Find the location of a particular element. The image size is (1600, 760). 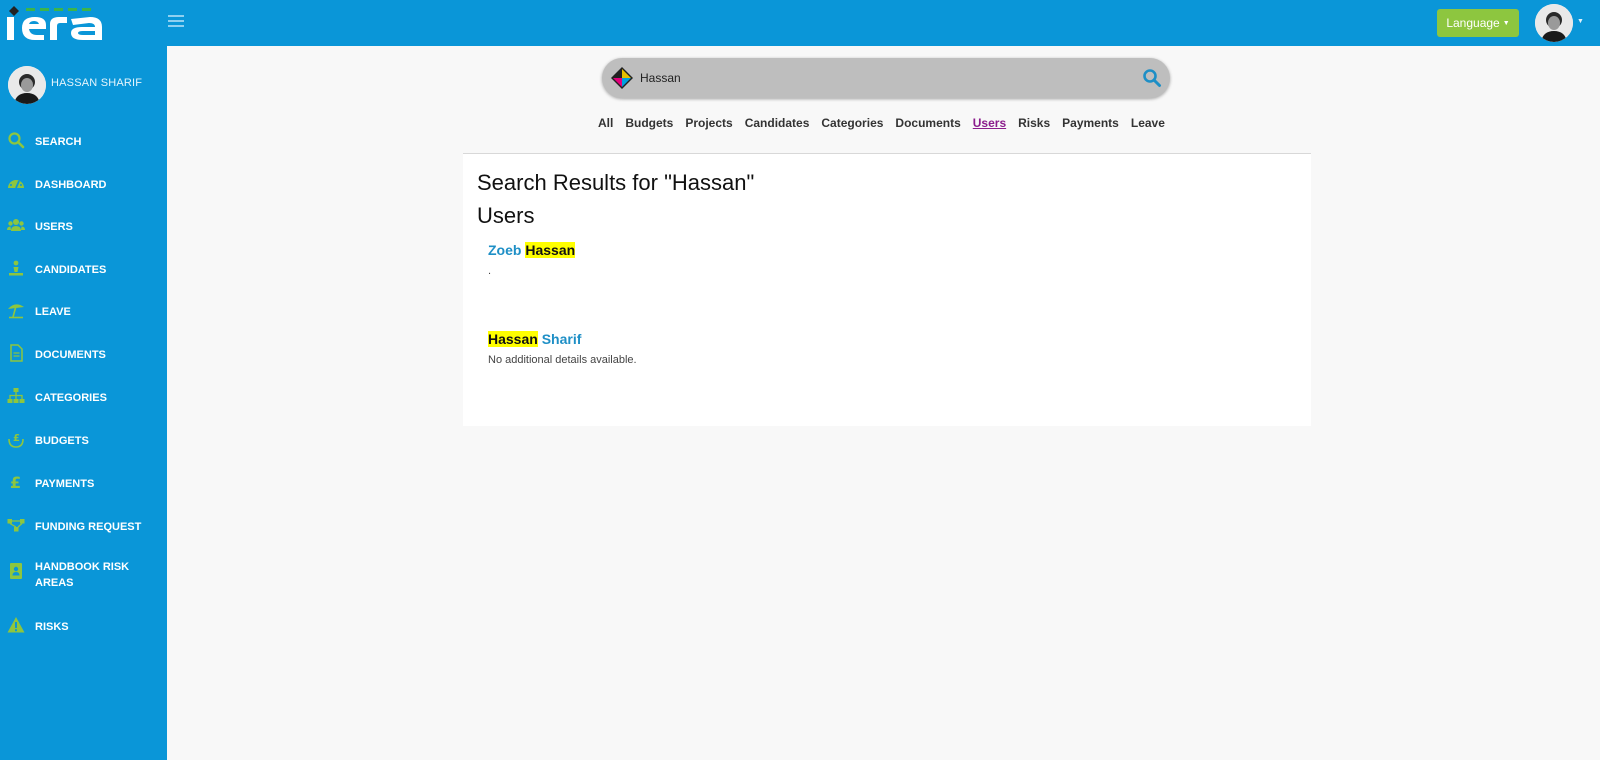

sidebar-item-label: HANDBOOK RISK AREAS is located at coordinates (82, 575).